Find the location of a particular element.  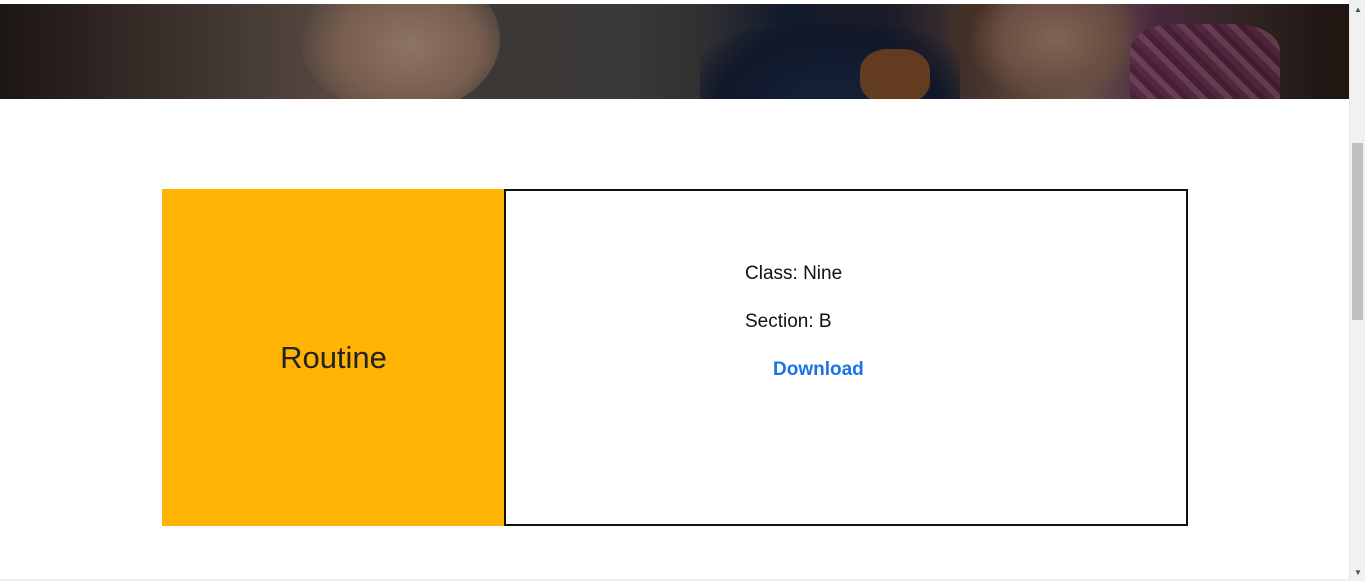

scroll-up-arrow-icon: ▲ is located at coordinates (1357, 9).